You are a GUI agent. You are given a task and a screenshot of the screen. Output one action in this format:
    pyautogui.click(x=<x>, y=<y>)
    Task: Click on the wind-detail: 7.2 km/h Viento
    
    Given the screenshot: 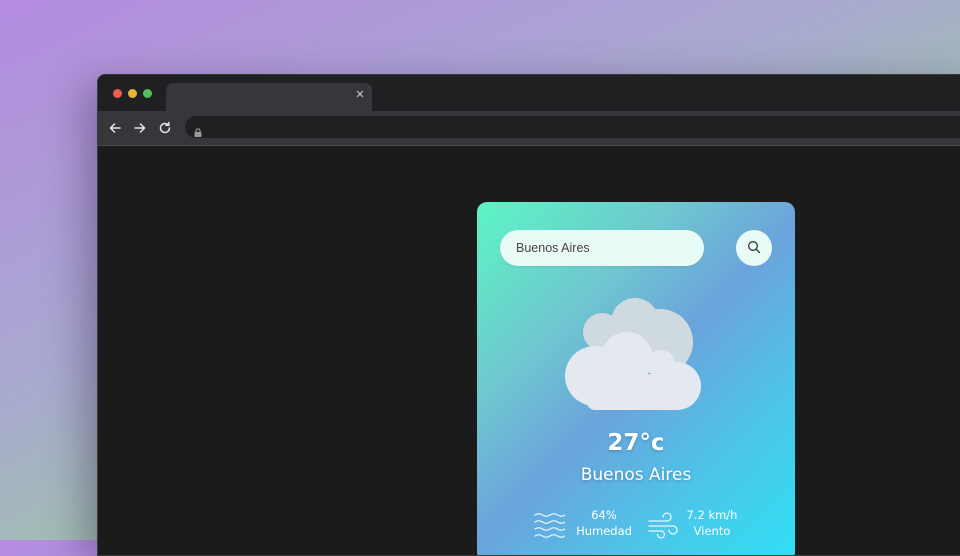 What is the action you would take?
    pyautogui.click(x=712, y=523)
    